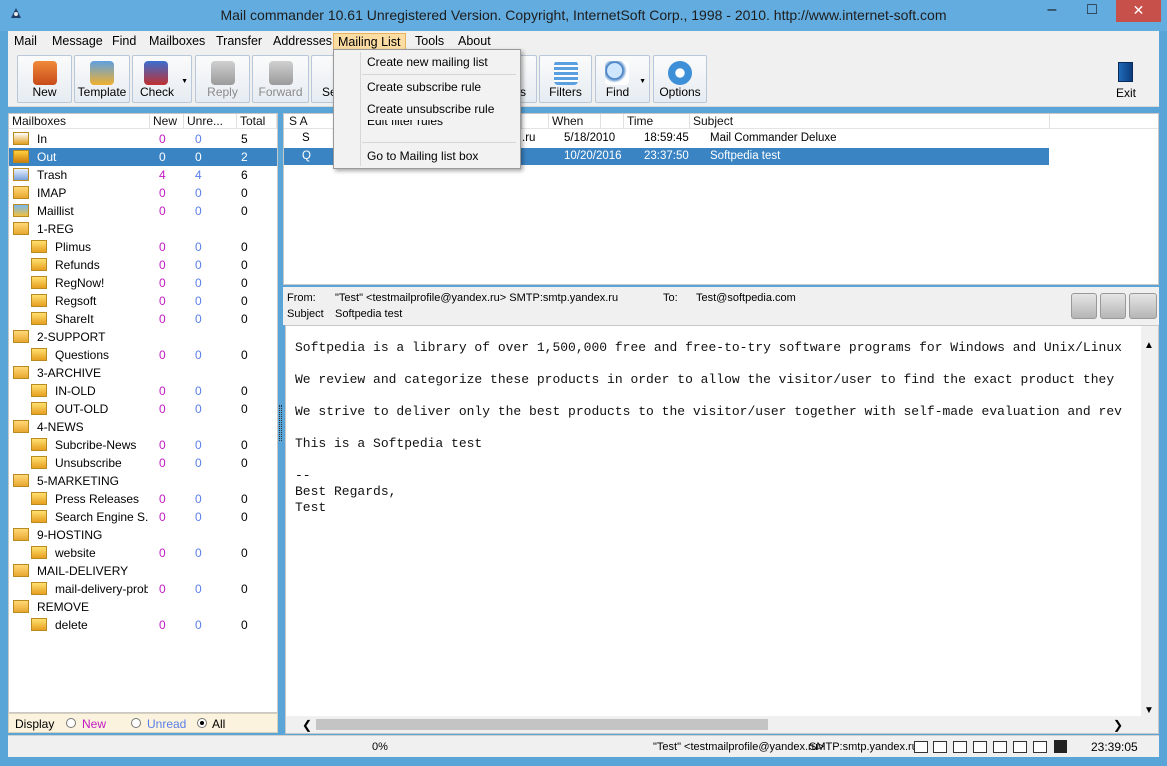 The height and width of the screenshot is (766, 1167). Describe the element at coordinates (422, 156) in the screenshot. I see `menuitem-go-to-mailing-list-box: Go to Mailing list box` at that location.